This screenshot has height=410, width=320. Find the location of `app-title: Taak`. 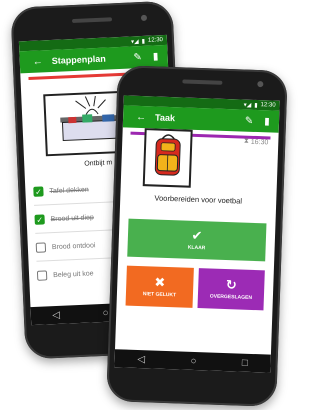

app-title: Taak is located at coordinates (165, 118).